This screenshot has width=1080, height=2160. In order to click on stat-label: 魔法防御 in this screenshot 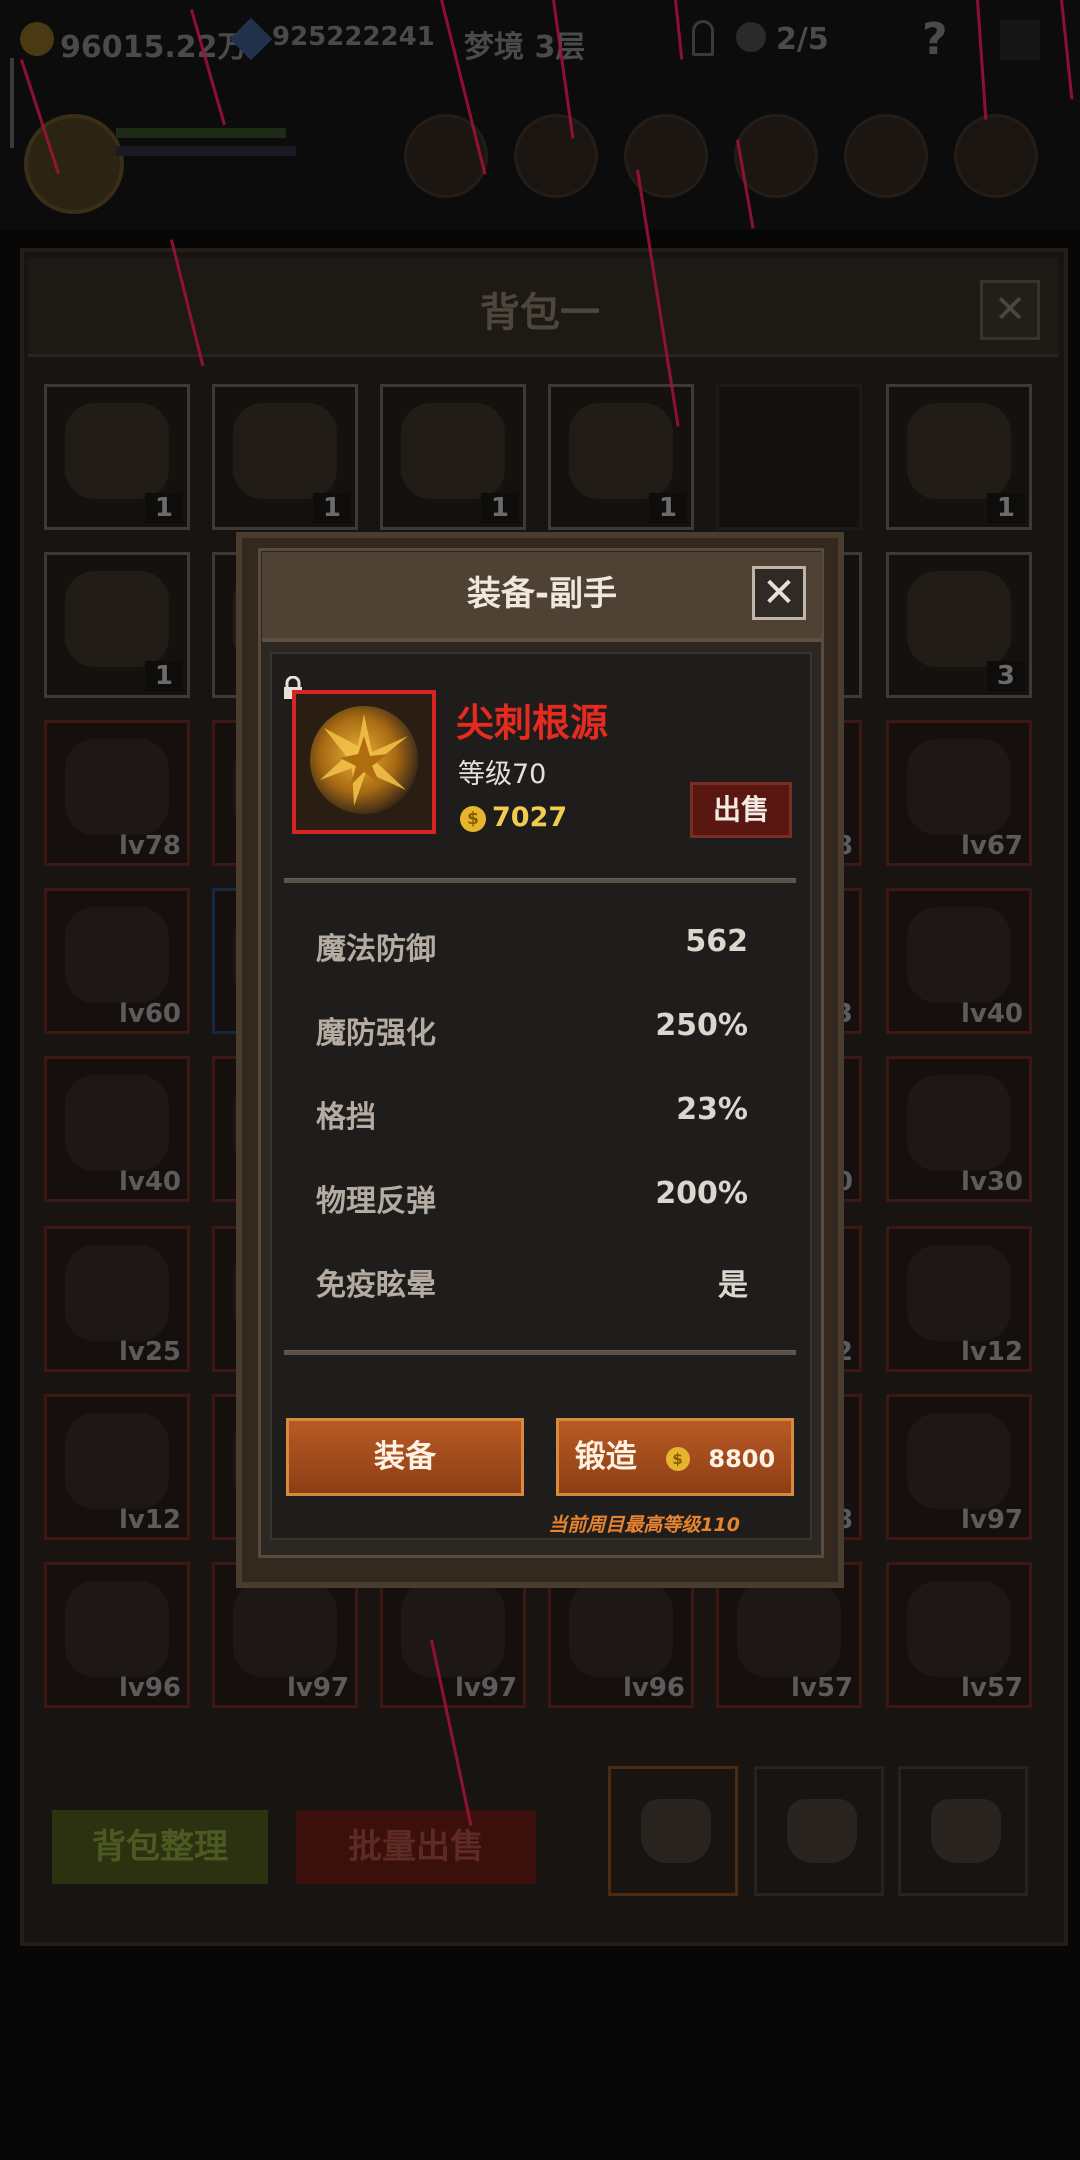, I will do `click(376, 949)`.